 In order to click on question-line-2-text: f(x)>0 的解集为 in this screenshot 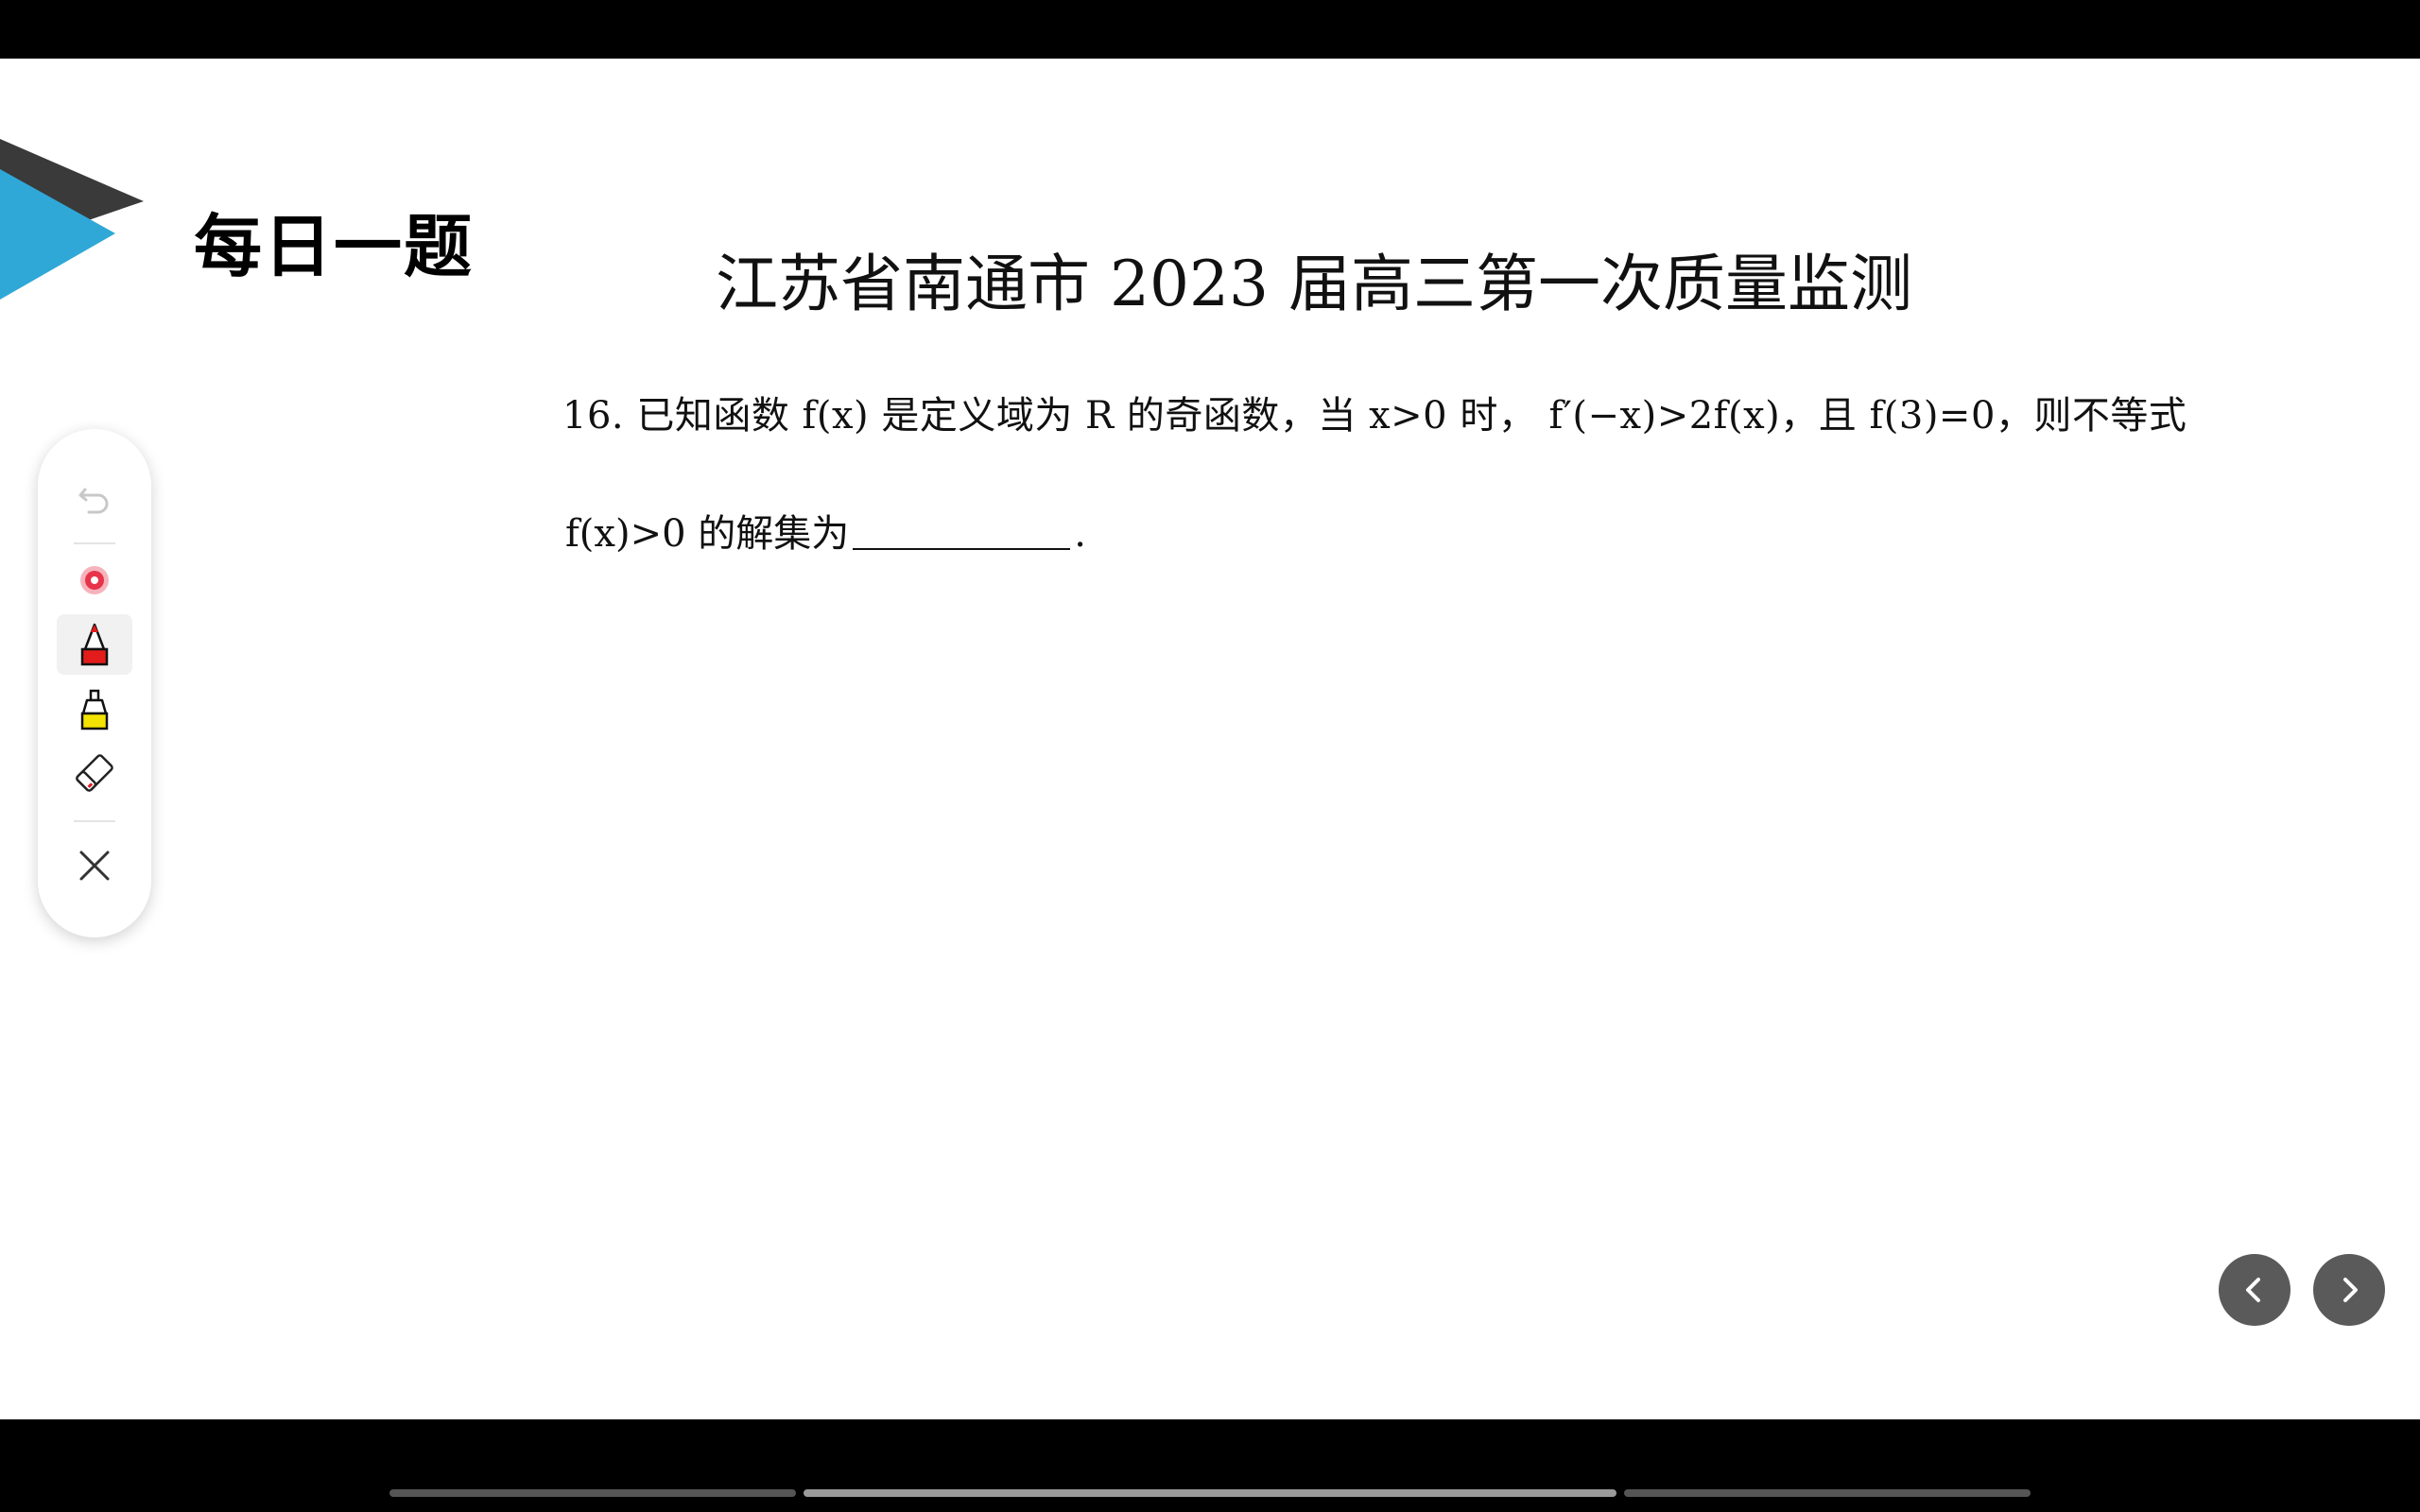, I will do `click(707, 534)`.